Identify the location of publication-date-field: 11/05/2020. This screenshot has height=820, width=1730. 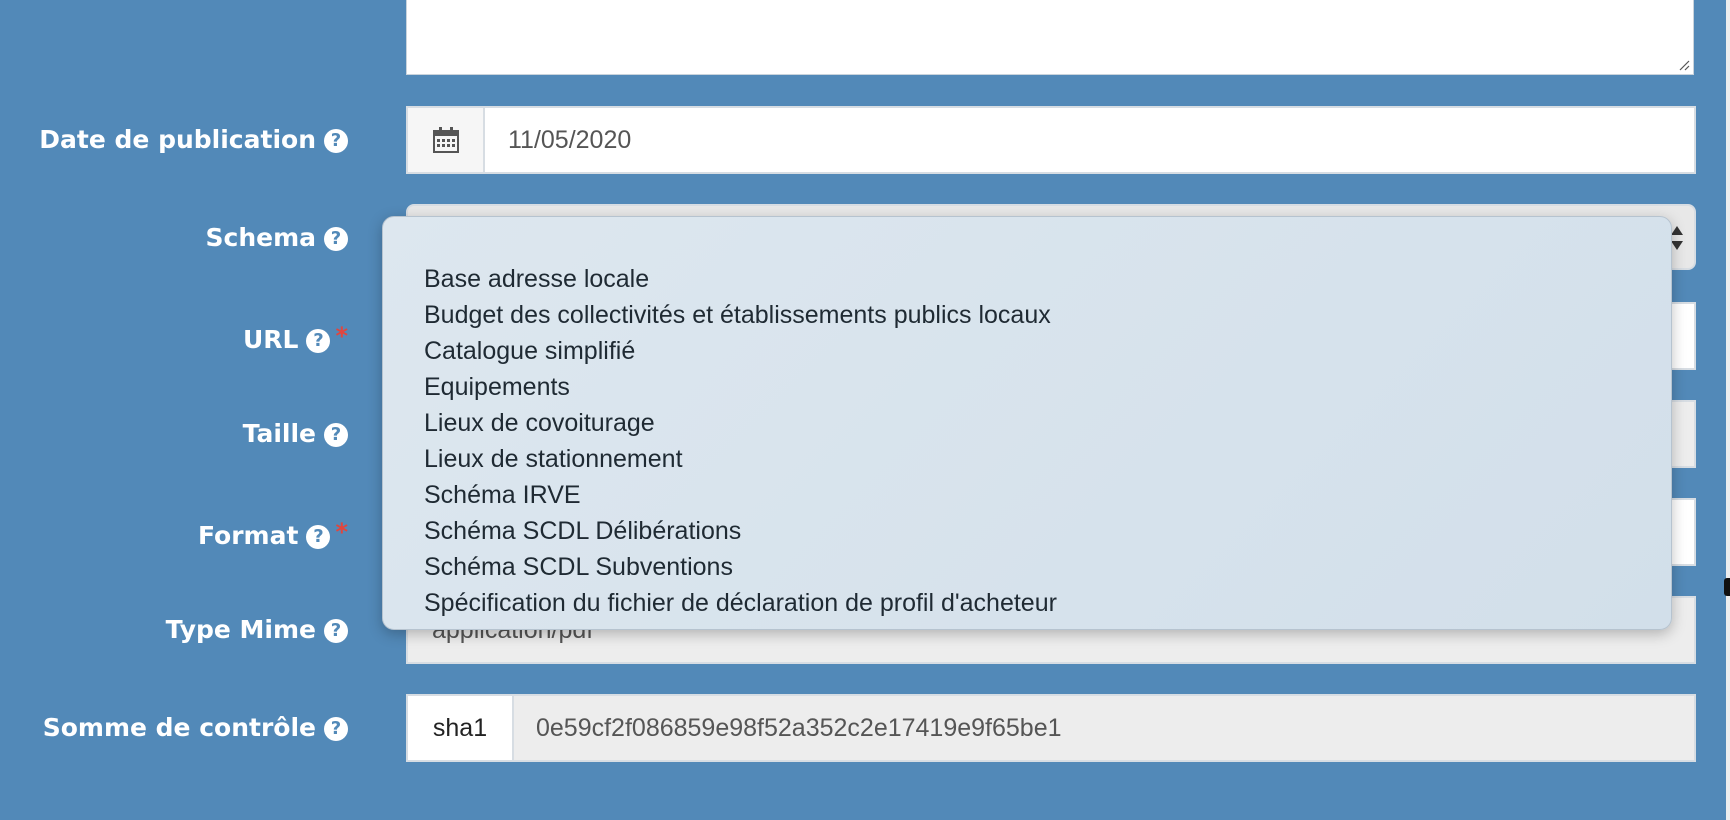
(1051, 140).